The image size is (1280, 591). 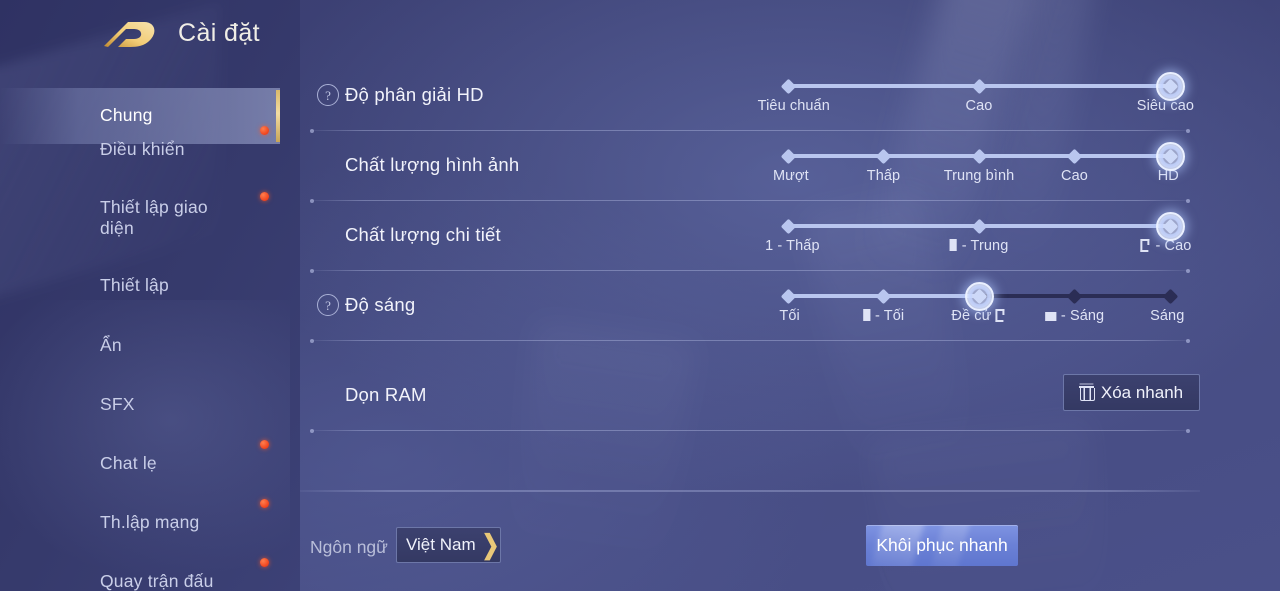 I want to click on sidebar-item-label: Chat lẹ, so click(x=128, y=463).